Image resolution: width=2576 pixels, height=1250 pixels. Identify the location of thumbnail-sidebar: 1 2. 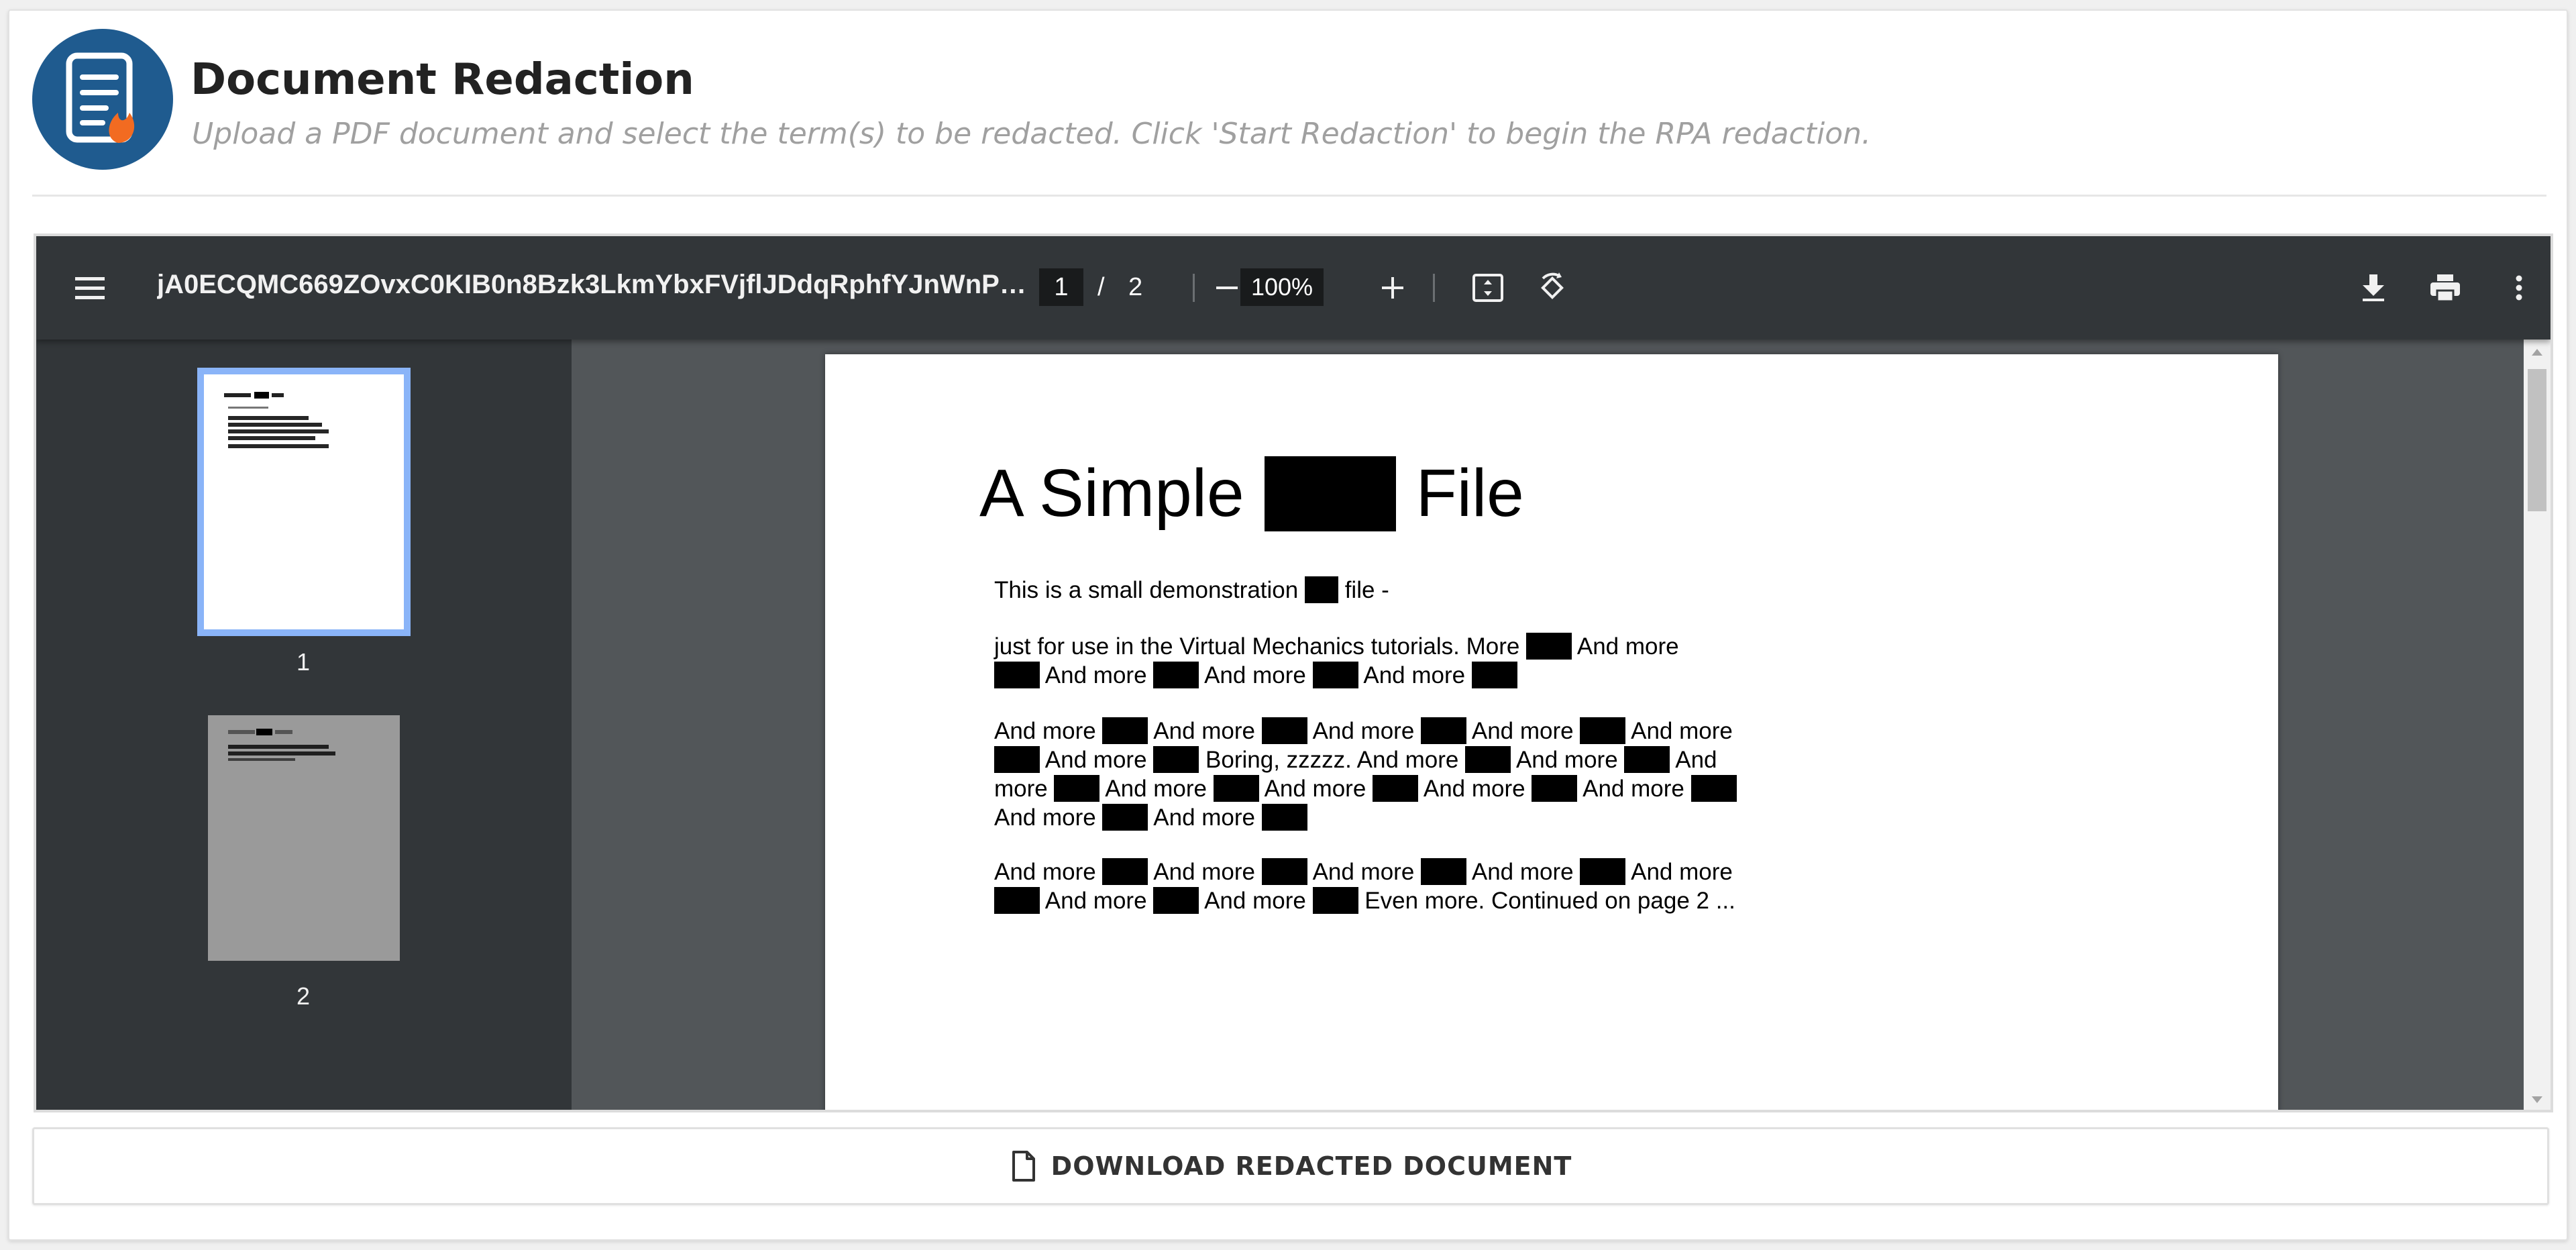
(304, 725).